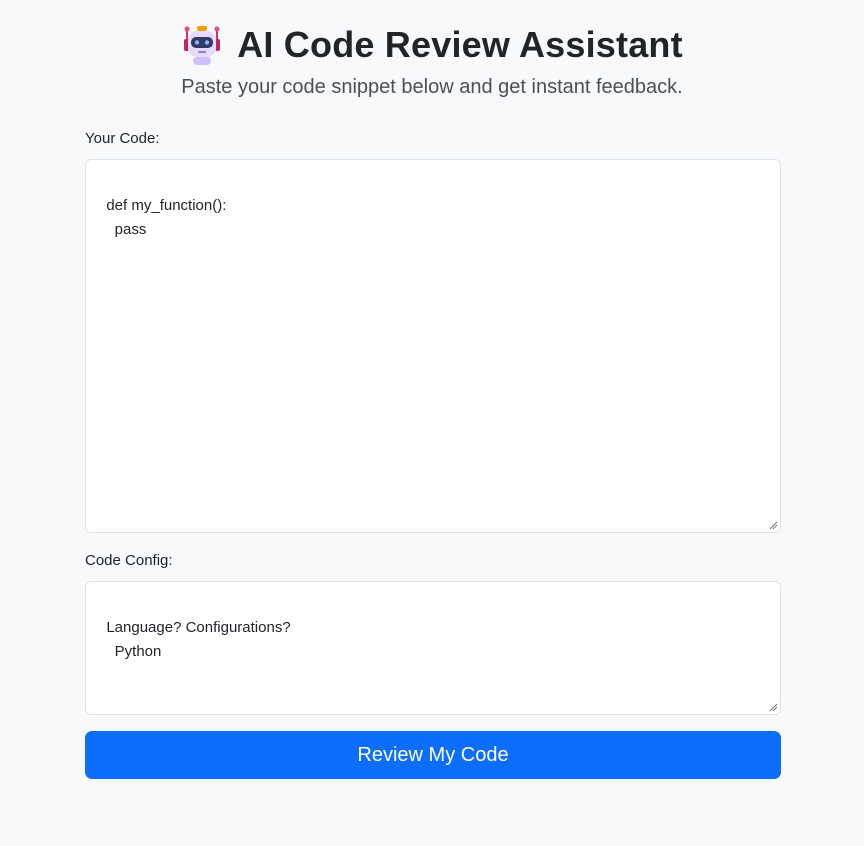 The height and width of the screenshot is (846, 864). I want to click on config-input: Language? Configurations? Python, so click(433, 648).